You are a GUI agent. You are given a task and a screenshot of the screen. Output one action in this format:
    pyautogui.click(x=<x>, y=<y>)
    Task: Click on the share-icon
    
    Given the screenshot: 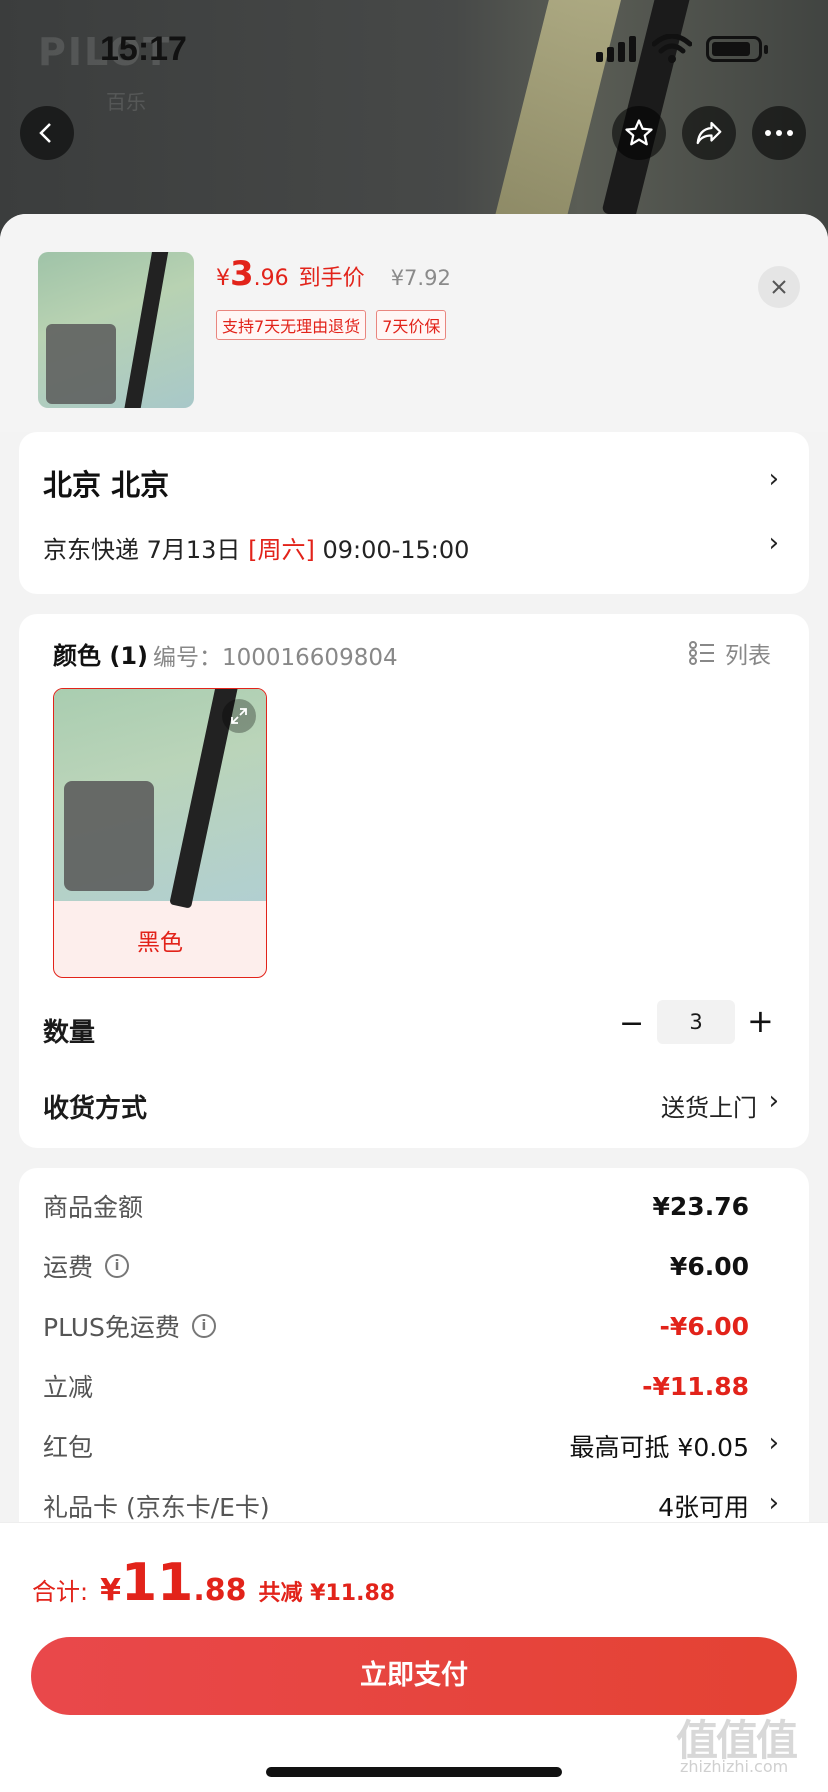 What is the action you would take?
    pyautogui.click(x=709, y=133)
    